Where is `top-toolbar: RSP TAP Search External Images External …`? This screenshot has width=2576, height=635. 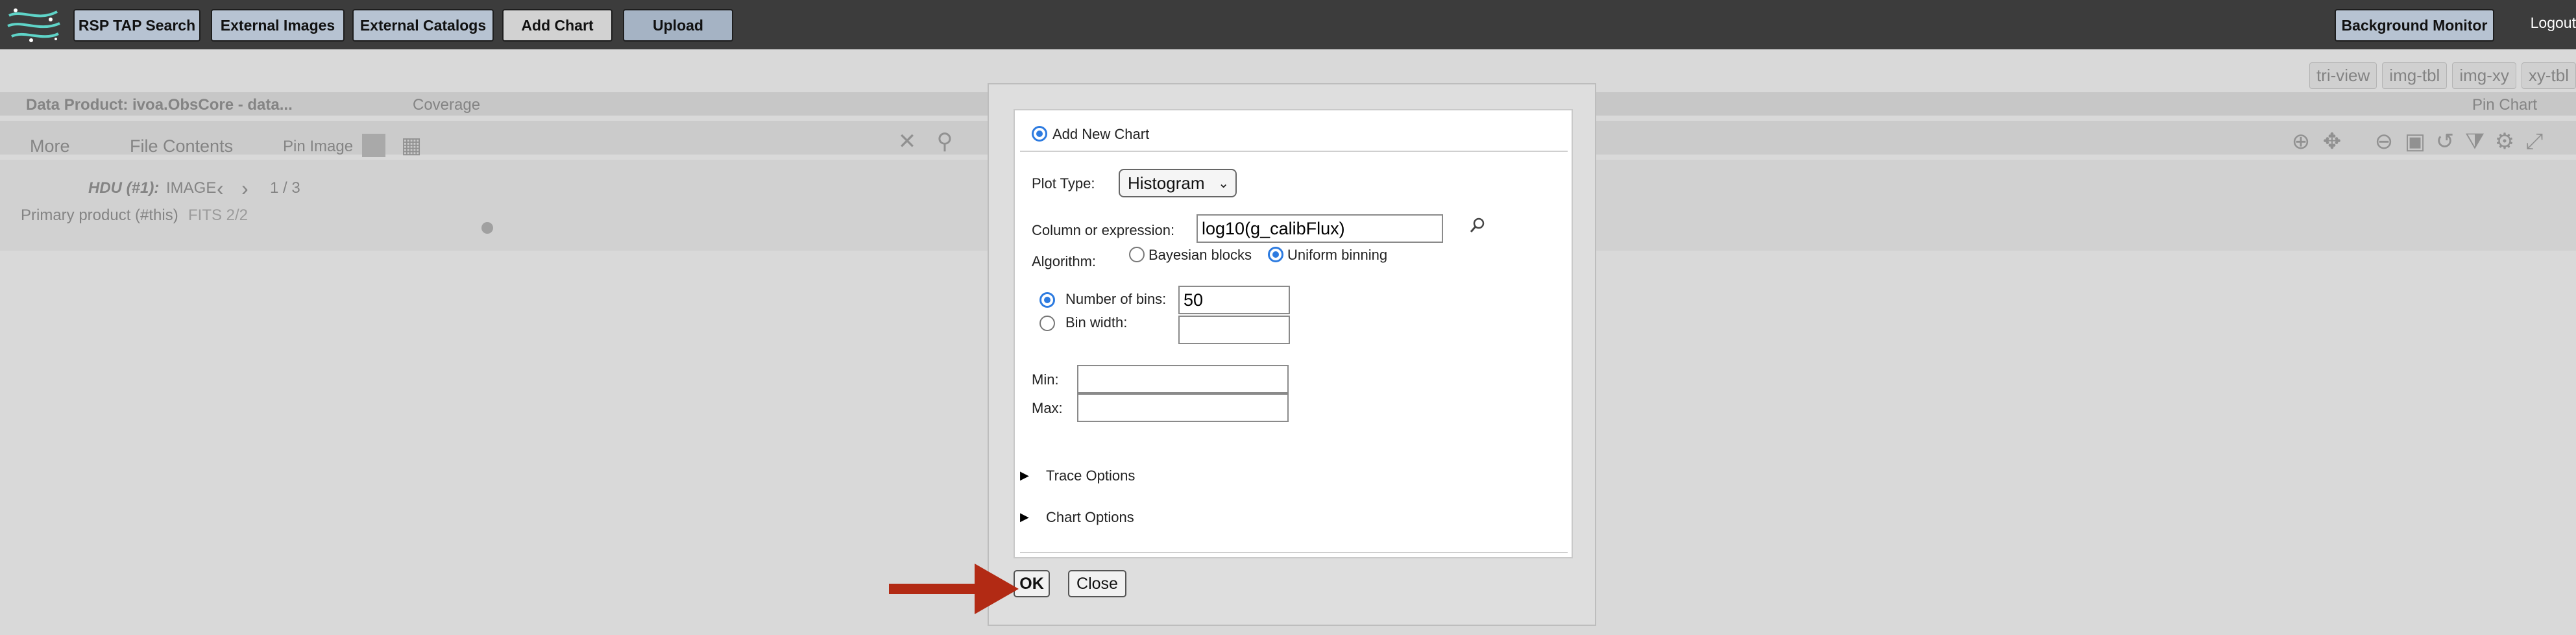 top-toolbar: RSP TAP Search External Images External … is located at coordinates (1288, 24).